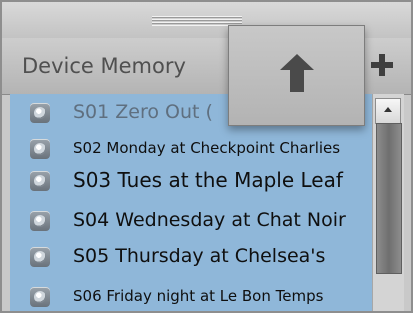 Image resolution: width=413 pixels, height=313 pixels. Describe the element at coordinates (209, 220) in the screenshot. I see `list-item-label: S04 Wednesday at Chat Noir` at that location.